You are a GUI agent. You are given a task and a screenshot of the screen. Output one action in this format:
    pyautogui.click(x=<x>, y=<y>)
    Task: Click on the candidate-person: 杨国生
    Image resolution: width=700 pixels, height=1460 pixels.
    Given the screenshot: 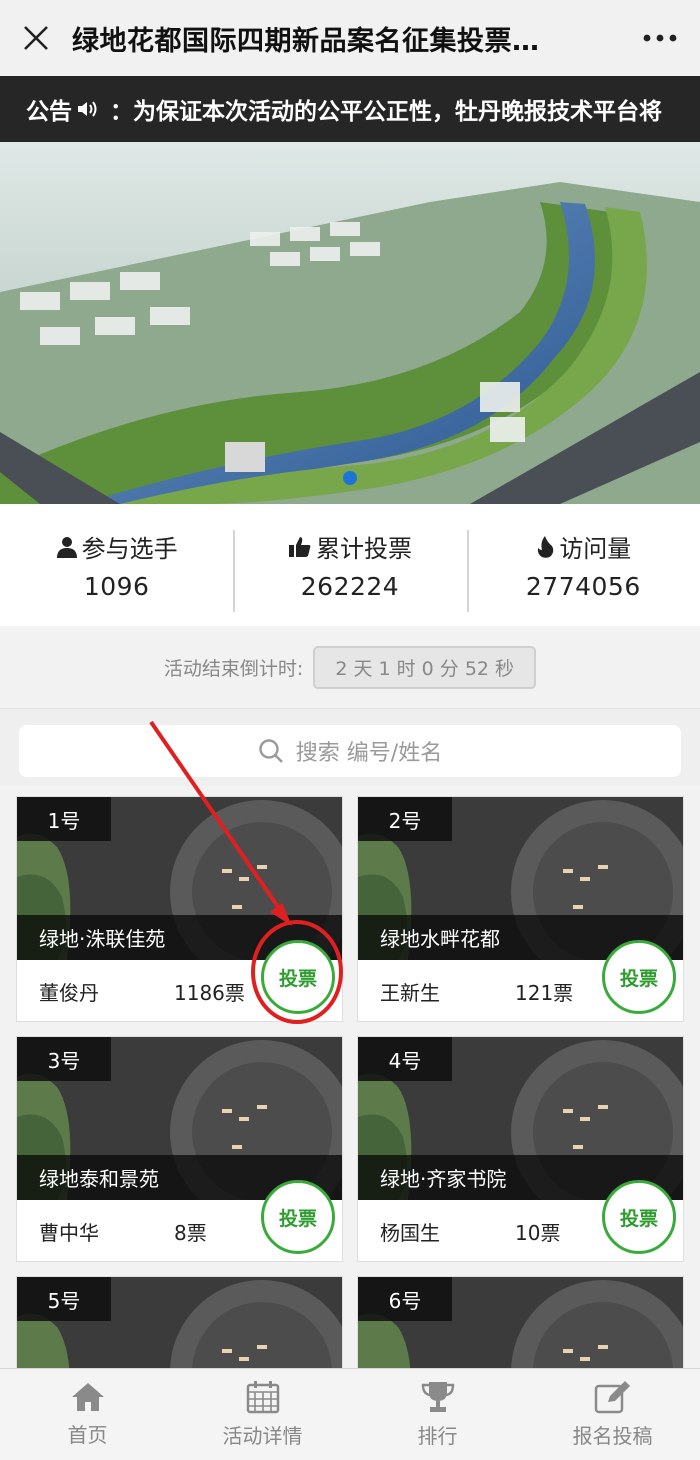 What is the action you would take?
    pyautogui.click(x=410, y=1232)
    